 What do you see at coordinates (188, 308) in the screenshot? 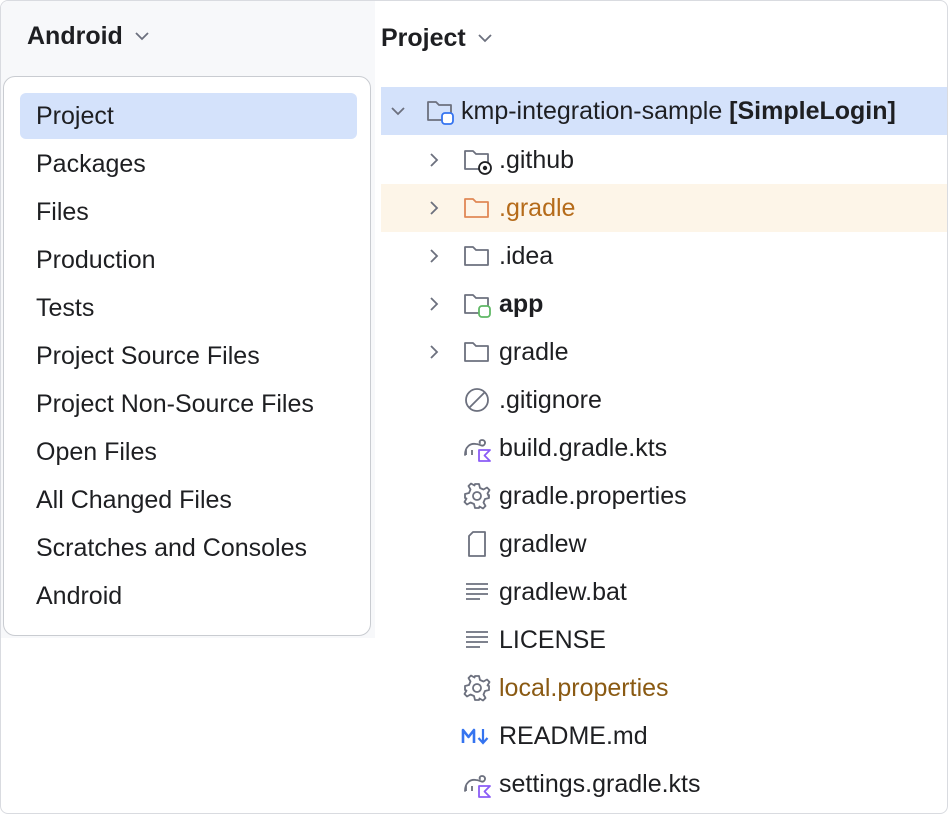
I see `menu-item-tests: Tests` at bounding box center [188, 308].